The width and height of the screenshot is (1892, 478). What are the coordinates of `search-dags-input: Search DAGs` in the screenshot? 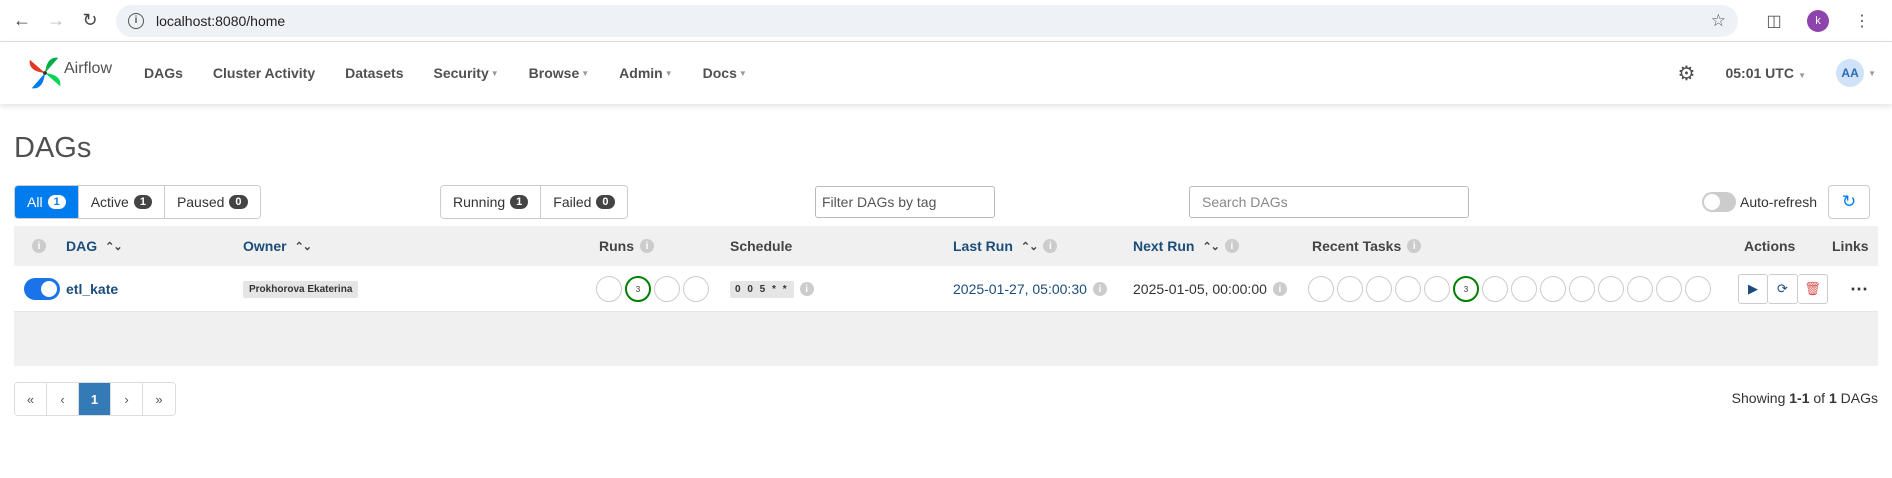 It's located at (1329, 202).